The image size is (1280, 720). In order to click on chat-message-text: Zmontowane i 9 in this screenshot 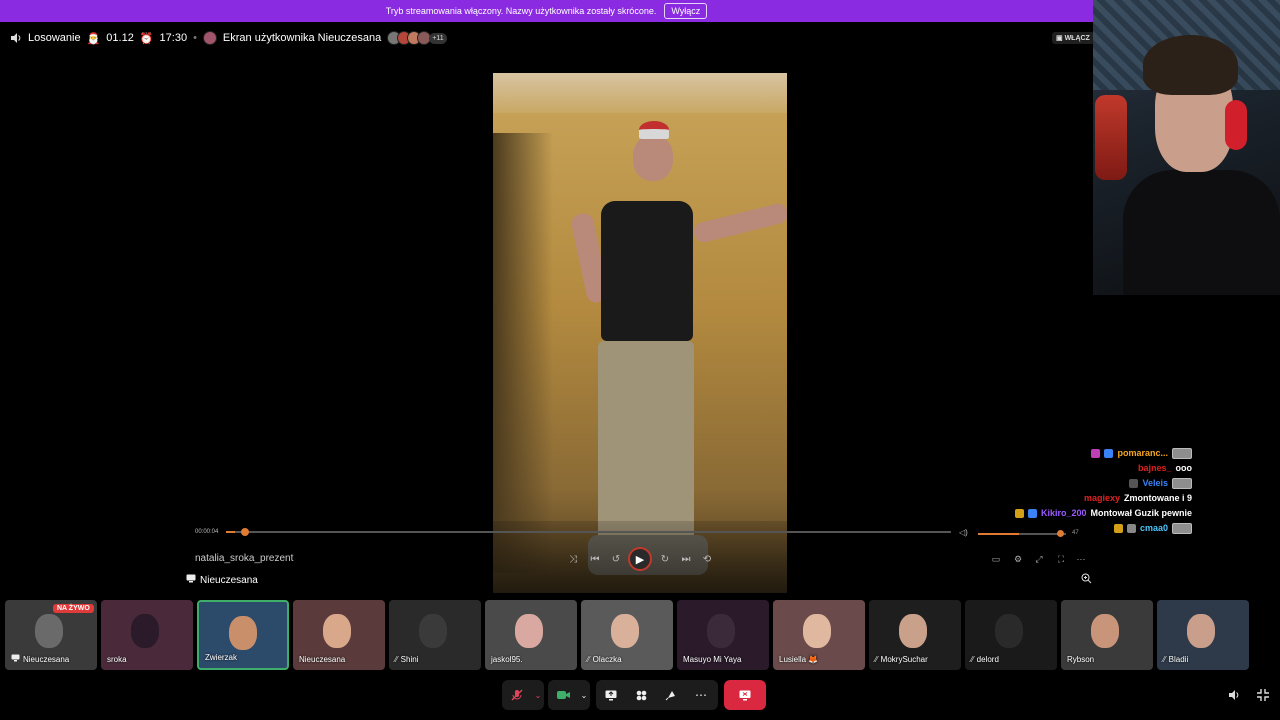, I will do `click(1157, 498)`.